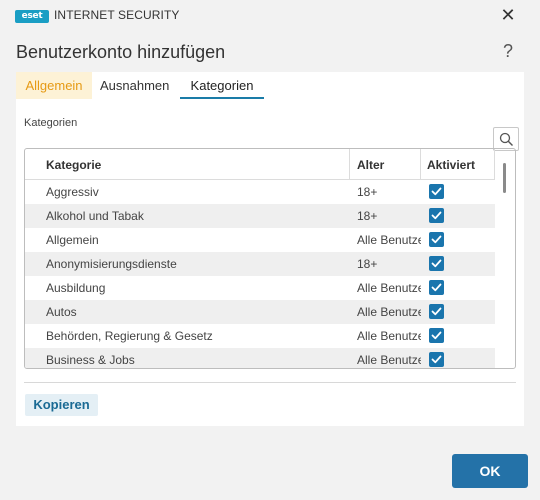 The width and height of the screenshot is (540, 500). What do you see at coordinates (451, 165) in the screenshot?
I see `column-header-enabled: Aktiviert` at bounding box center [451, 165].